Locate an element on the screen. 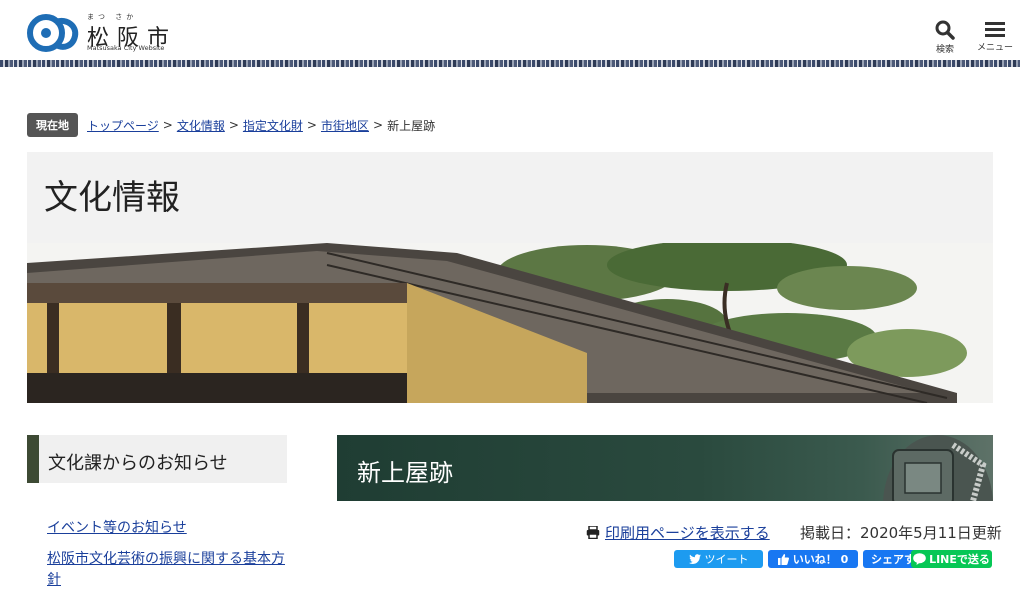 Image resolution: width=1020 pixels, height=601 pixels. city-emblem-icon is located at coordinates (53, 33).